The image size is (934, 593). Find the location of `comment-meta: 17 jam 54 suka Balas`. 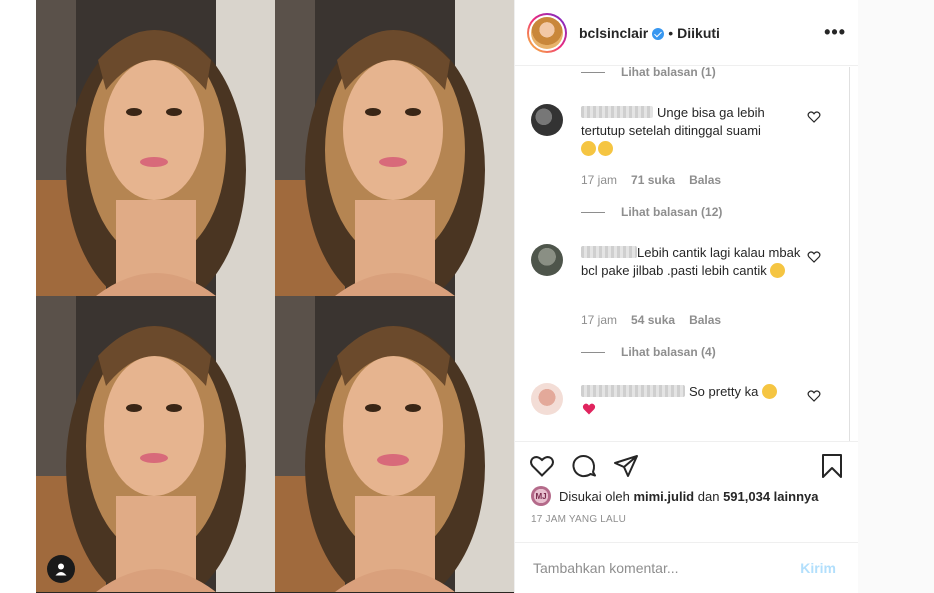

comment-meta: 17 jam 54 suka Balas is located at coordinates (651, 320).